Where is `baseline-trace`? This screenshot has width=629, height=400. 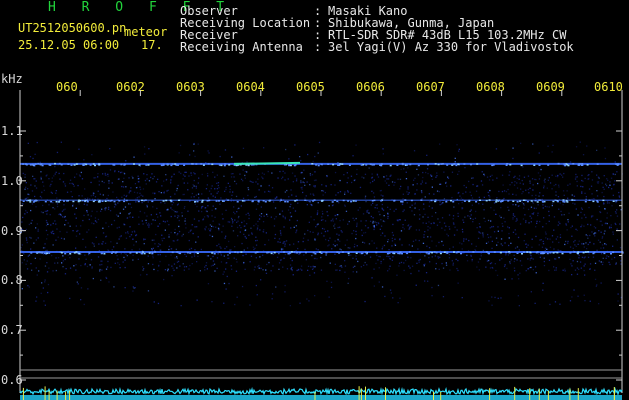
baseline-trace is located at coordinates (321, 393).